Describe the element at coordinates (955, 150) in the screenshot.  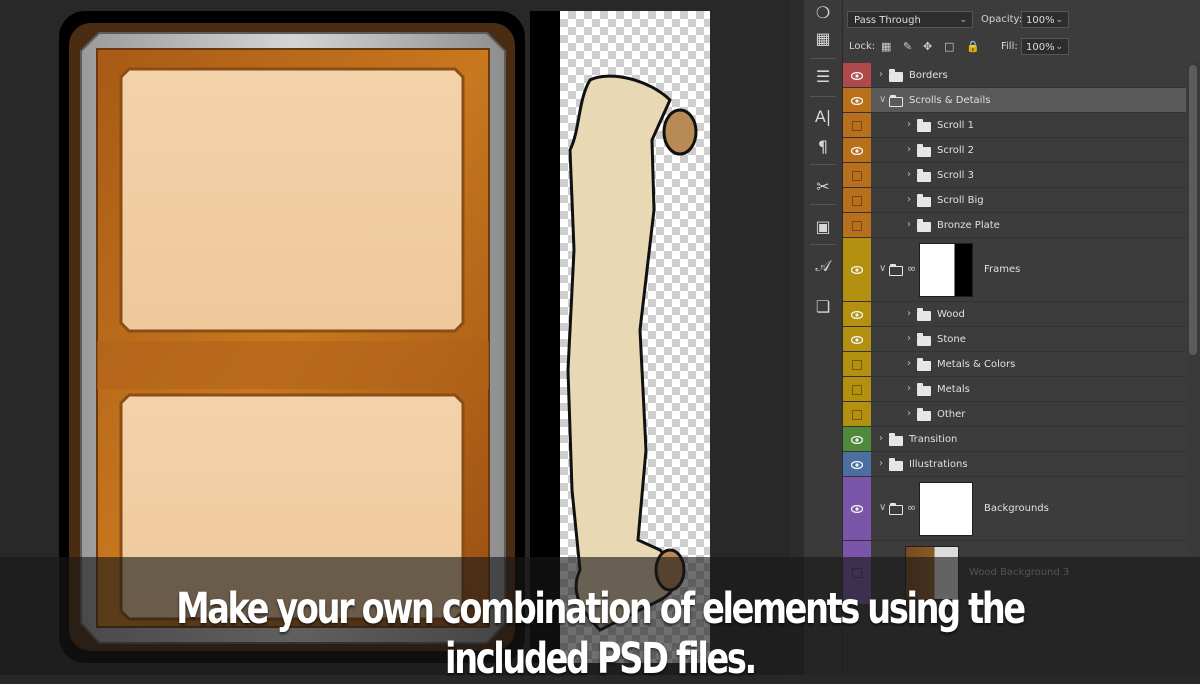
I see `layer-name: Scroll 2` at that location.